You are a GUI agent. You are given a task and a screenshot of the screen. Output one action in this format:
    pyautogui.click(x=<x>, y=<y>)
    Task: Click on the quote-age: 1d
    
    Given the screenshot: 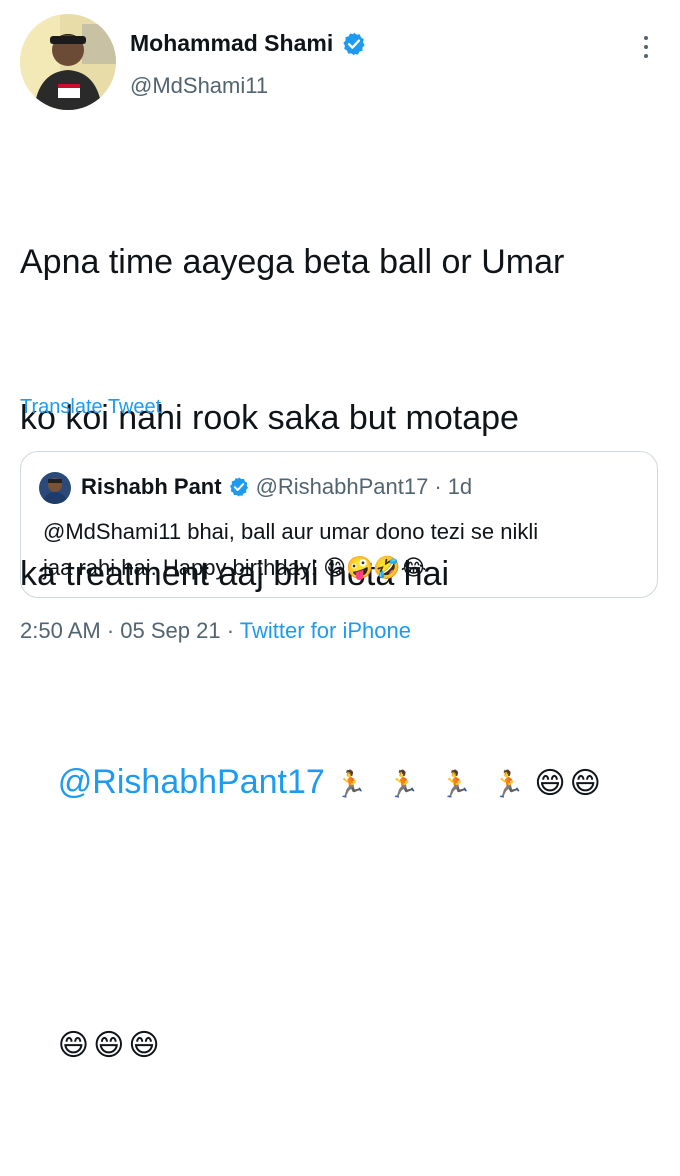 What is the action you would take?
    pyautogui.click(x=460, y=487)
    